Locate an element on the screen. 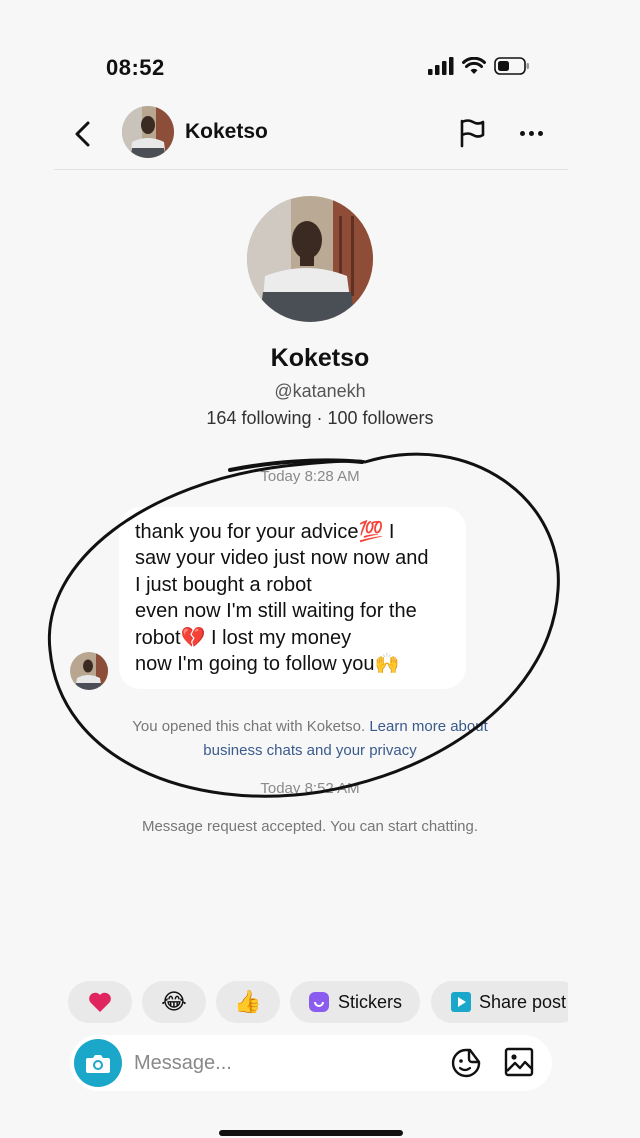 The image size is (640, 1138). chevron-left-icon is located at coordinates (82, 134).